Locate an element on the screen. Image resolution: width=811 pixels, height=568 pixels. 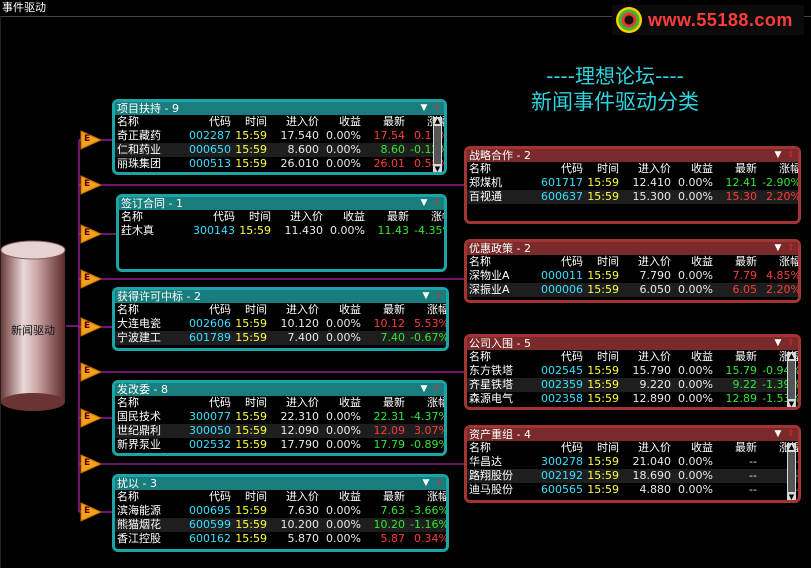
stock-name: 迪马股份 is located at coordinates (500, 490).